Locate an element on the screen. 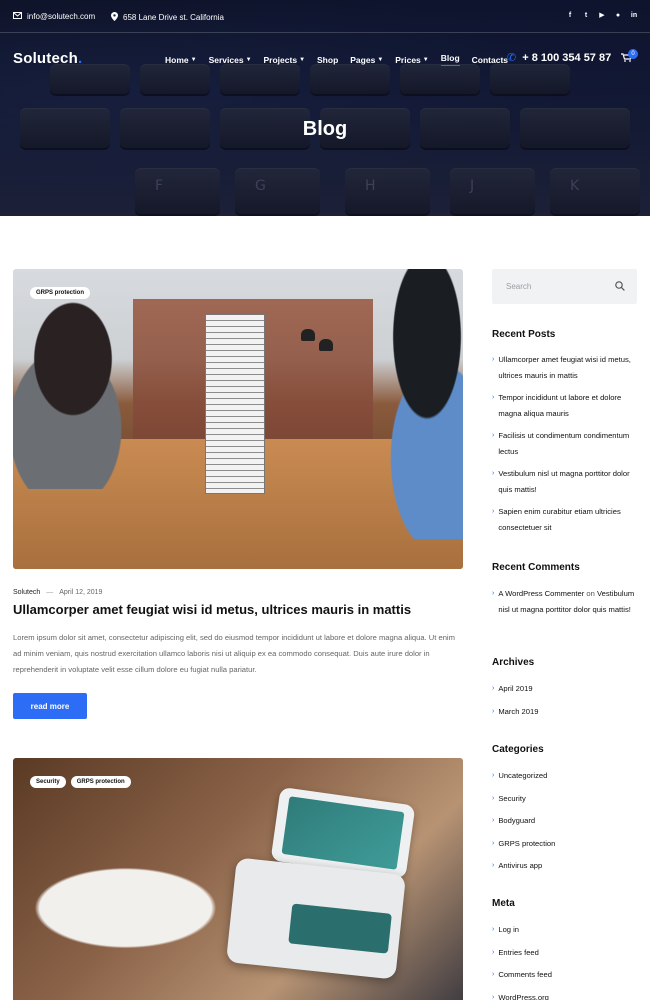 The height and width of the screenshot is (1000, 650). facebook-icon: f is located at coordinates (570, 15).